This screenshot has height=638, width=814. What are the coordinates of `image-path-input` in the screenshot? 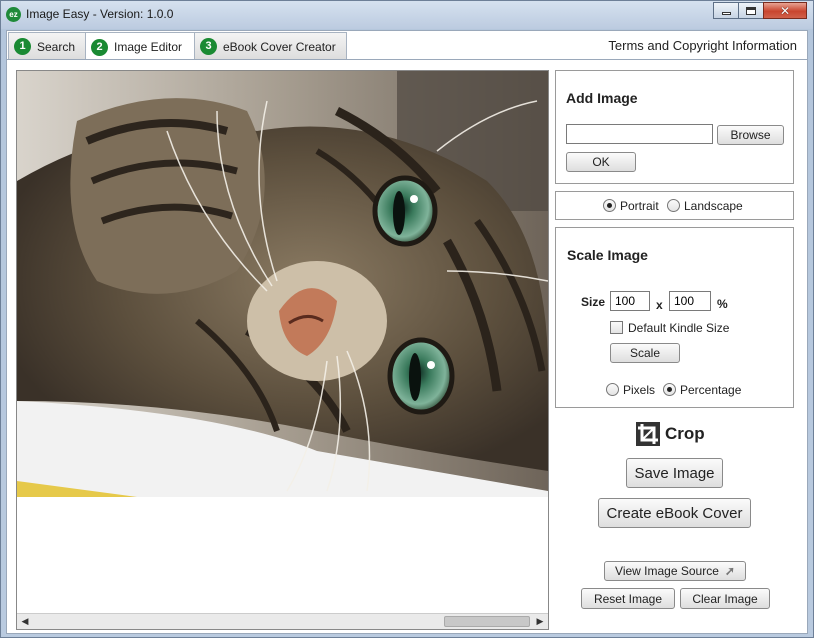 It's located at (639, 134).